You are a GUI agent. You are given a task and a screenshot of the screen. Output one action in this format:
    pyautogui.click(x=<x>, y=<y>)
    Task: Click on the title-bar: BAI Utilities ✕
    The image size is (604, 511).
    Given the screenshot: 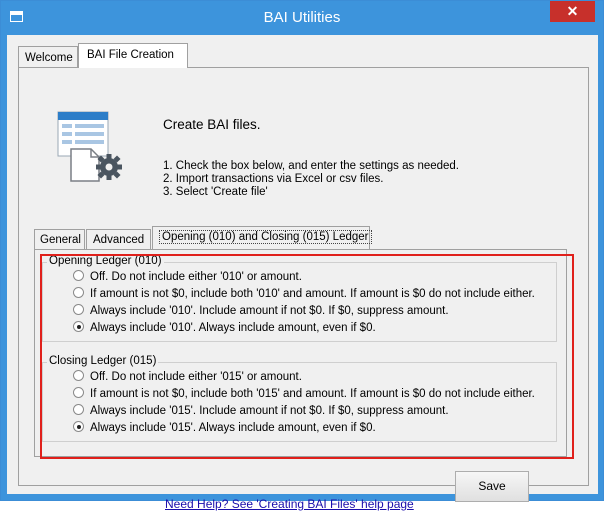 What is the action you would take?
    pyautogui.click(x=302, y=18)
    